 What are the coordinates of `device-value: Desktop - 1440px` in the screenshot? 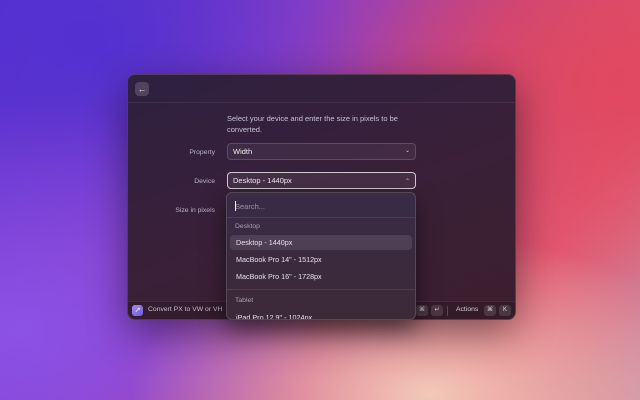 It's located at (262, 180).